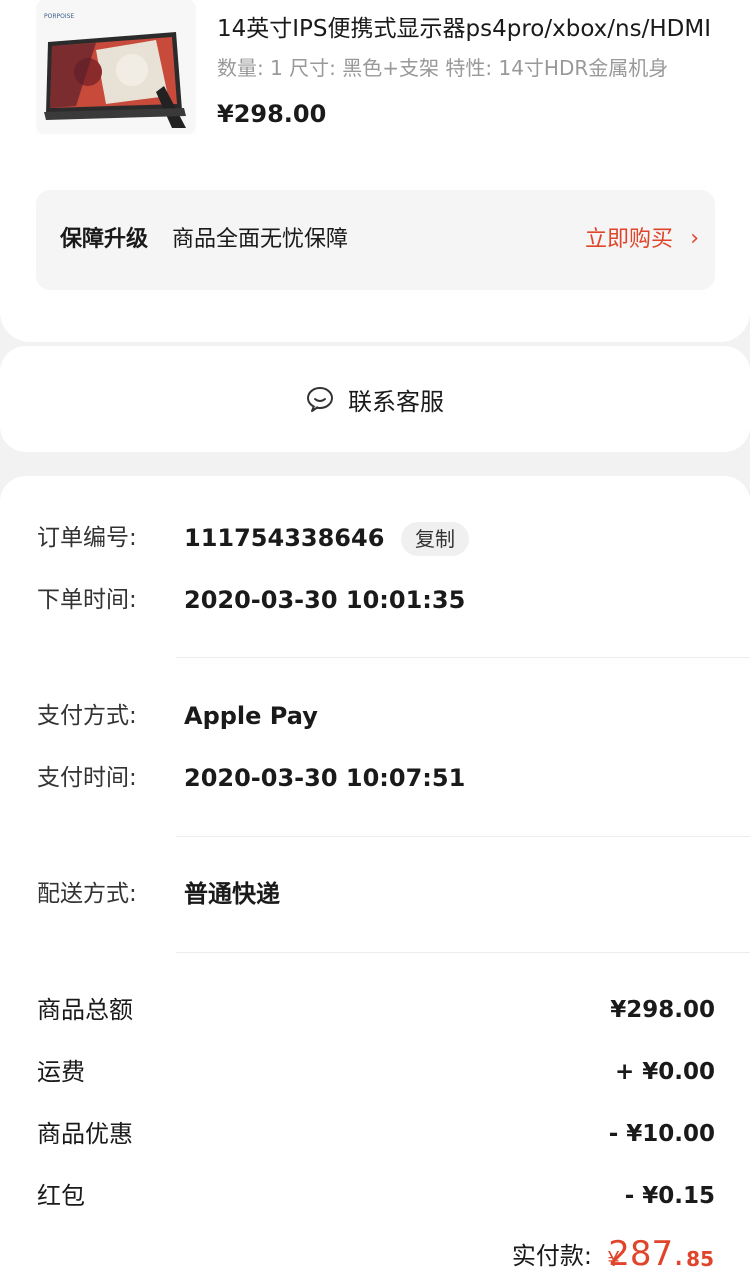  Describe the element at coordinates (664, 1072) in the screenshot. I see `summary-value: + ¥0.00` at that location.